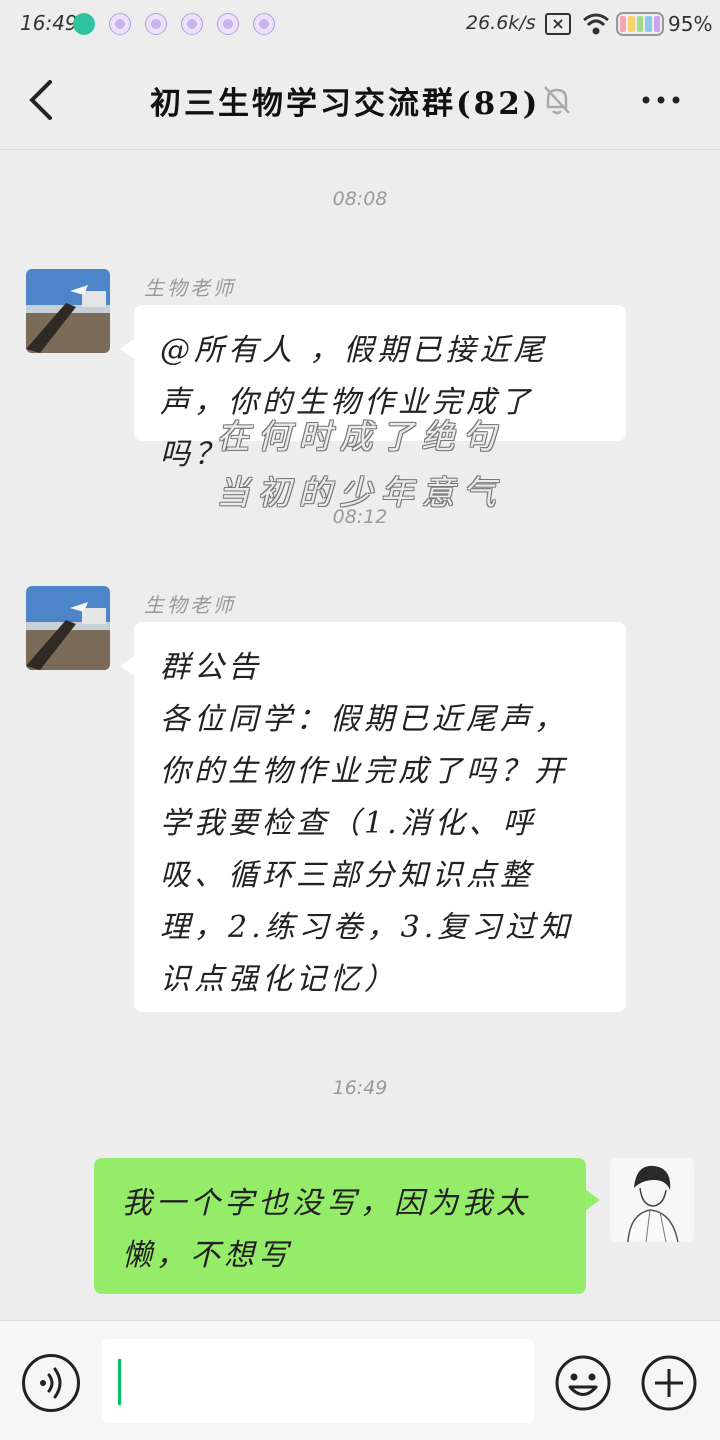  Describe the element at coordinates (360, 436) in the screenshot. I see `overlay-text: 在何时成了绝句` at that location.